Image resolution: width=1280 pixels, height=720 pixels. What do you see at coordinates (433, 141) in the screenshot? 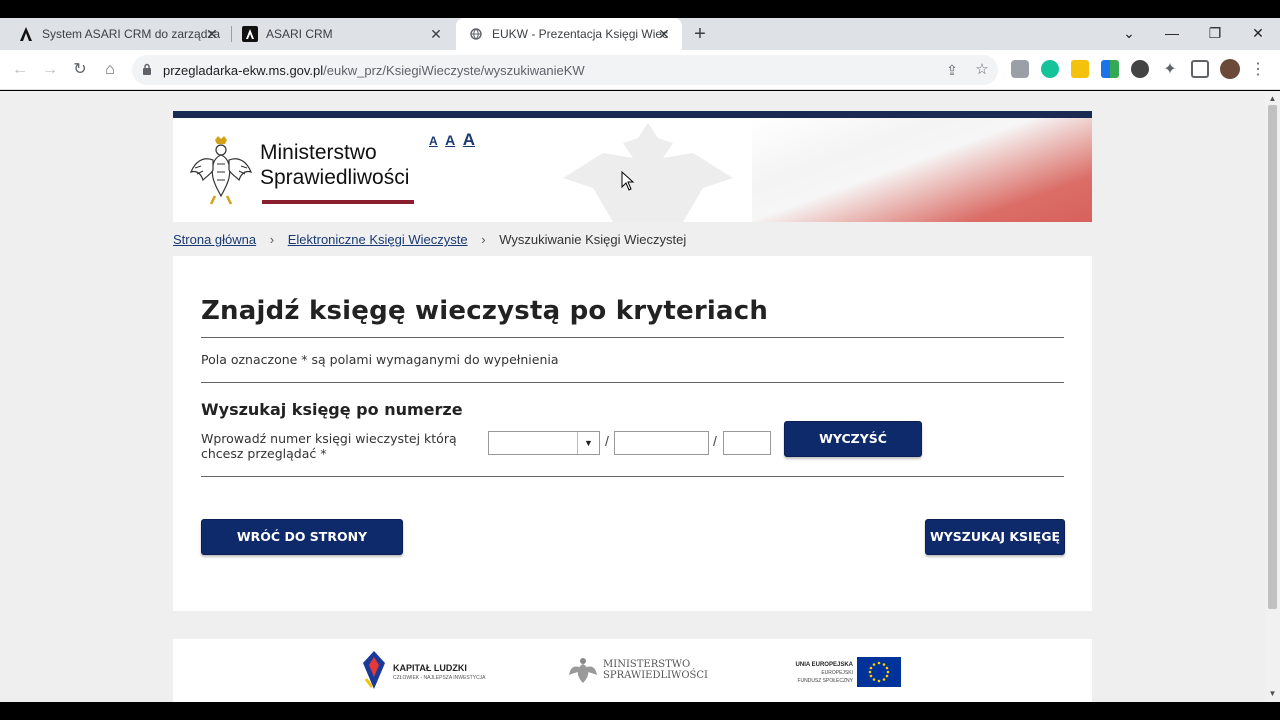
I see `font-size-small: A` at bounding box center [433, 141].